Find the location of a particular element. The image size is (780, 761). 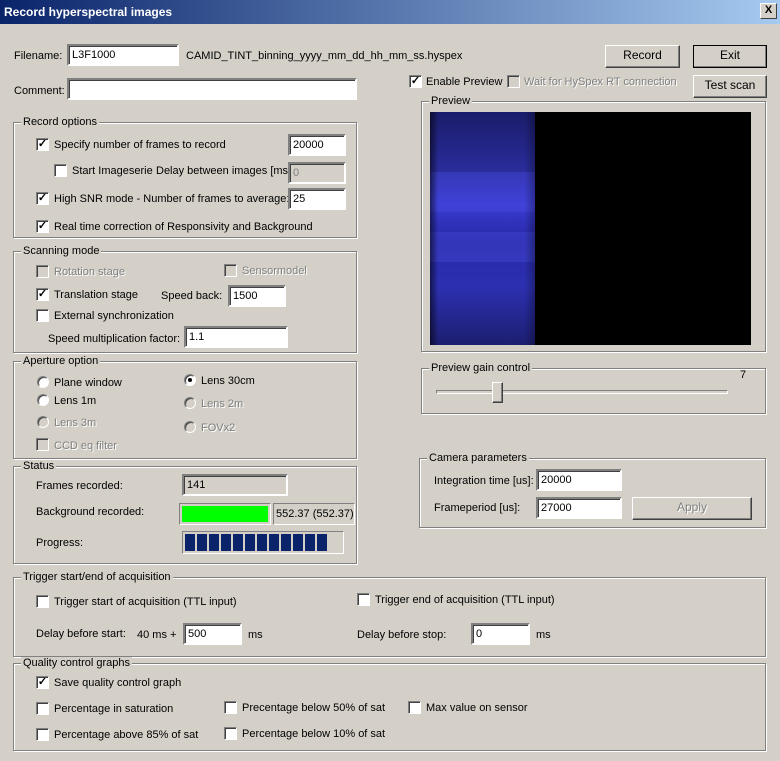

frames-recorded-value: 141 is located at coordinates (235, 485).